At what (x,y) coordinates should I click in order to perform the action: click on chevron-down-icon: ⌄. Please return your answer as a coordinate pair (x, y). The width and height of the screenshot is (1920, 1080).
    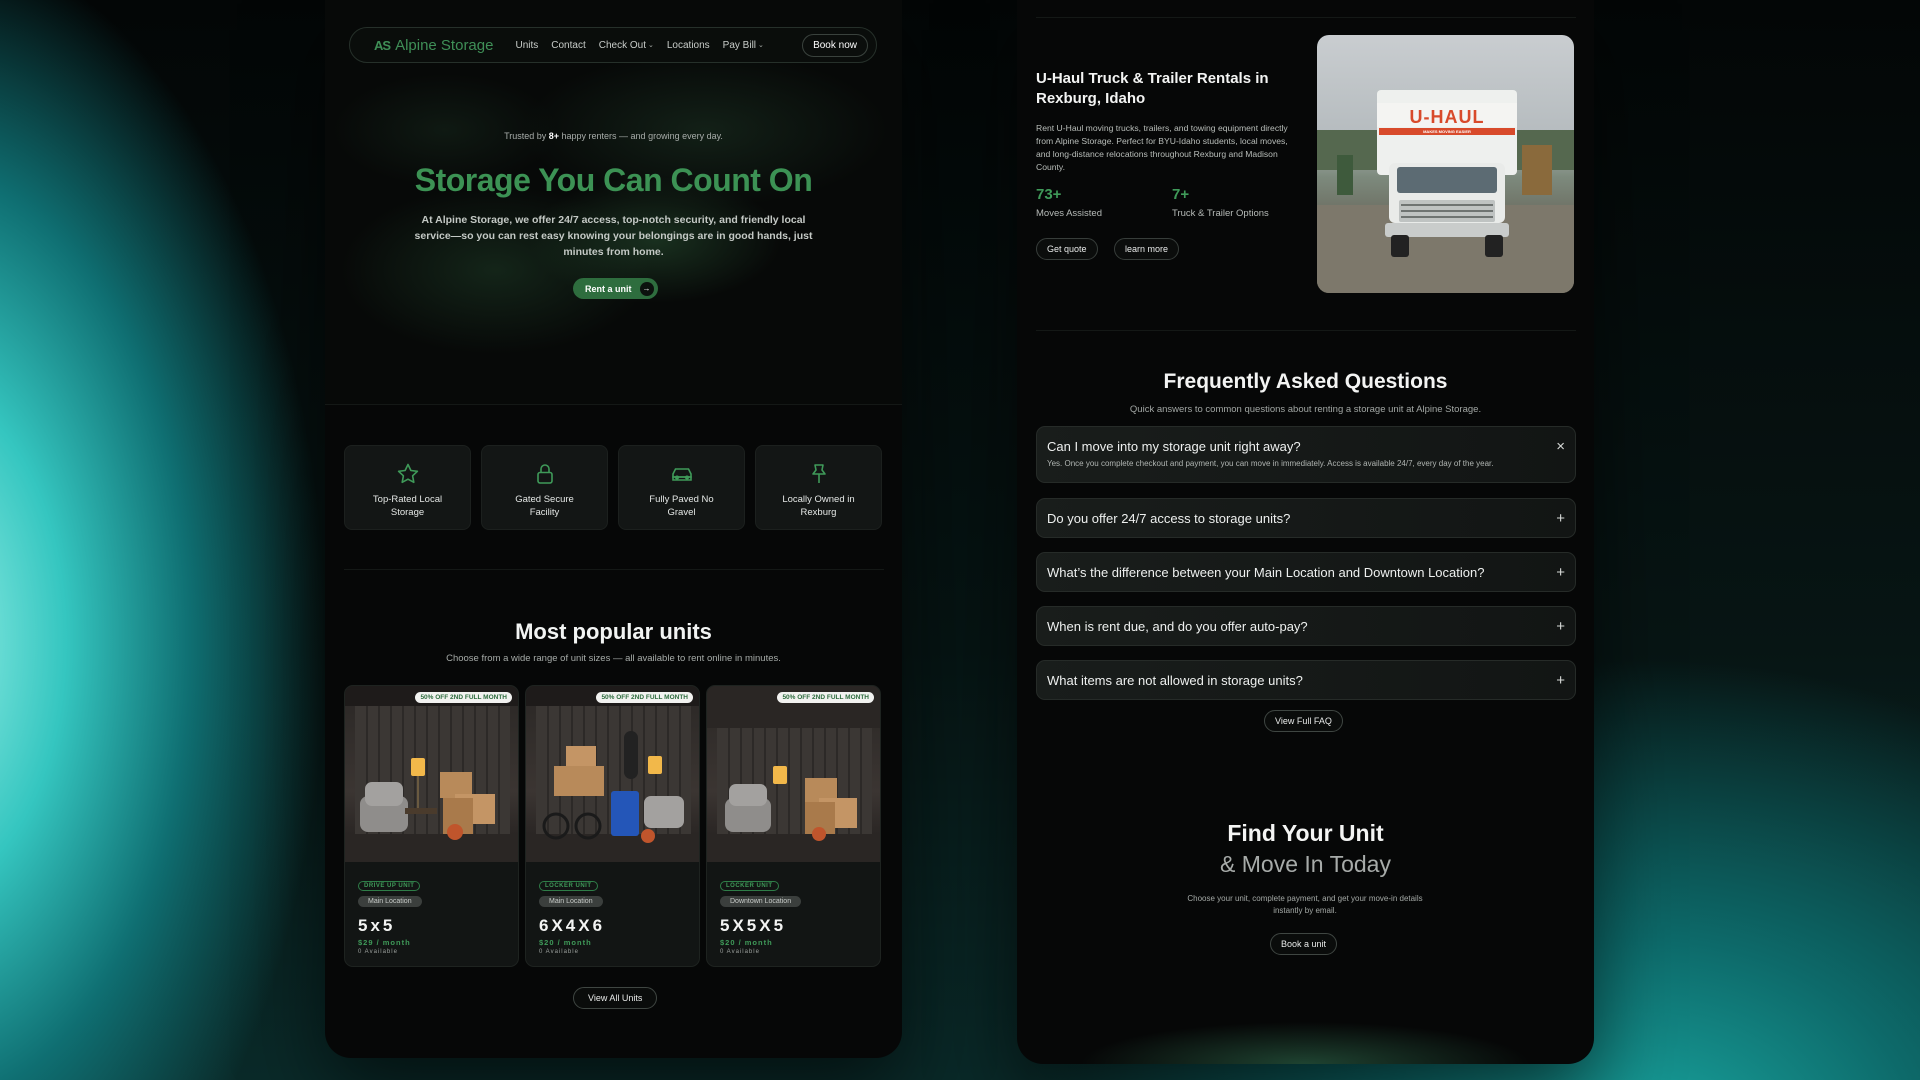
    Looking at the image, I should click on (761, 45).